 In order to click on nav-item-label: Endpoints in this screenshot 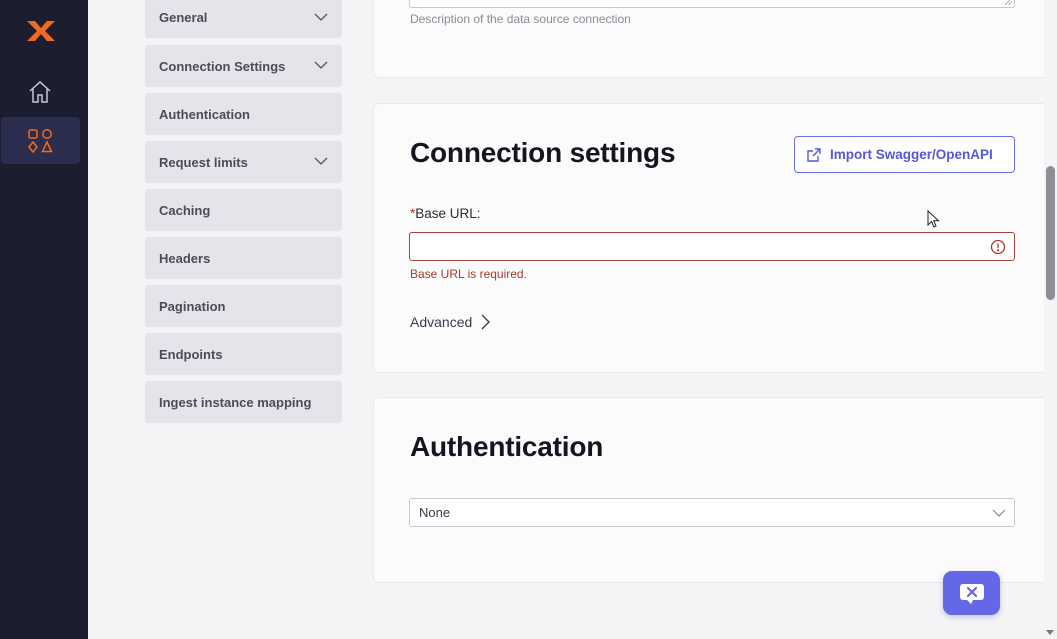, I will do `click(191, 354)`.